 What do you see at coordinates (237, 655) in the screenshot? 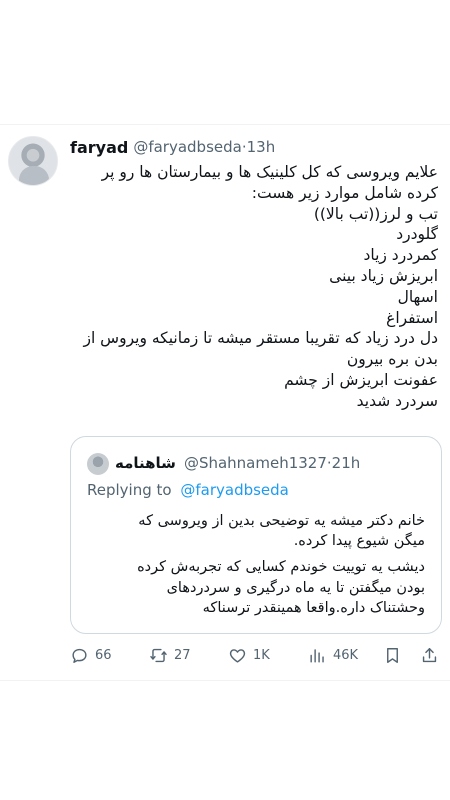
I see `like-icon` at bounding box center [237, 655].